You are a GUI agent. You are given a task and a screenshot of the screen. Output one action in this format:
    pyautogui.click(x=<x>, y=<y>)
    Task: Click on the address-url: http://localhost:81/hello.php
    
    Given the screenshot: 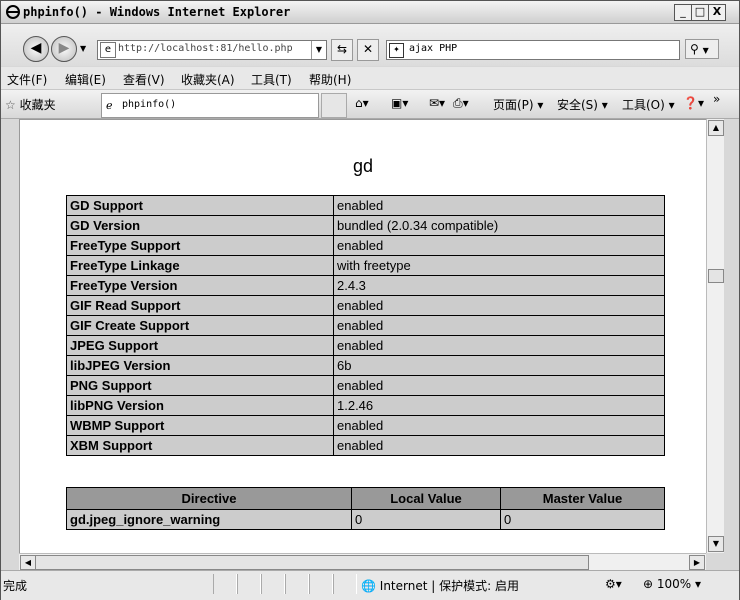 What is the action you would take?
    pyautogui.click(x=205, y=48)
    